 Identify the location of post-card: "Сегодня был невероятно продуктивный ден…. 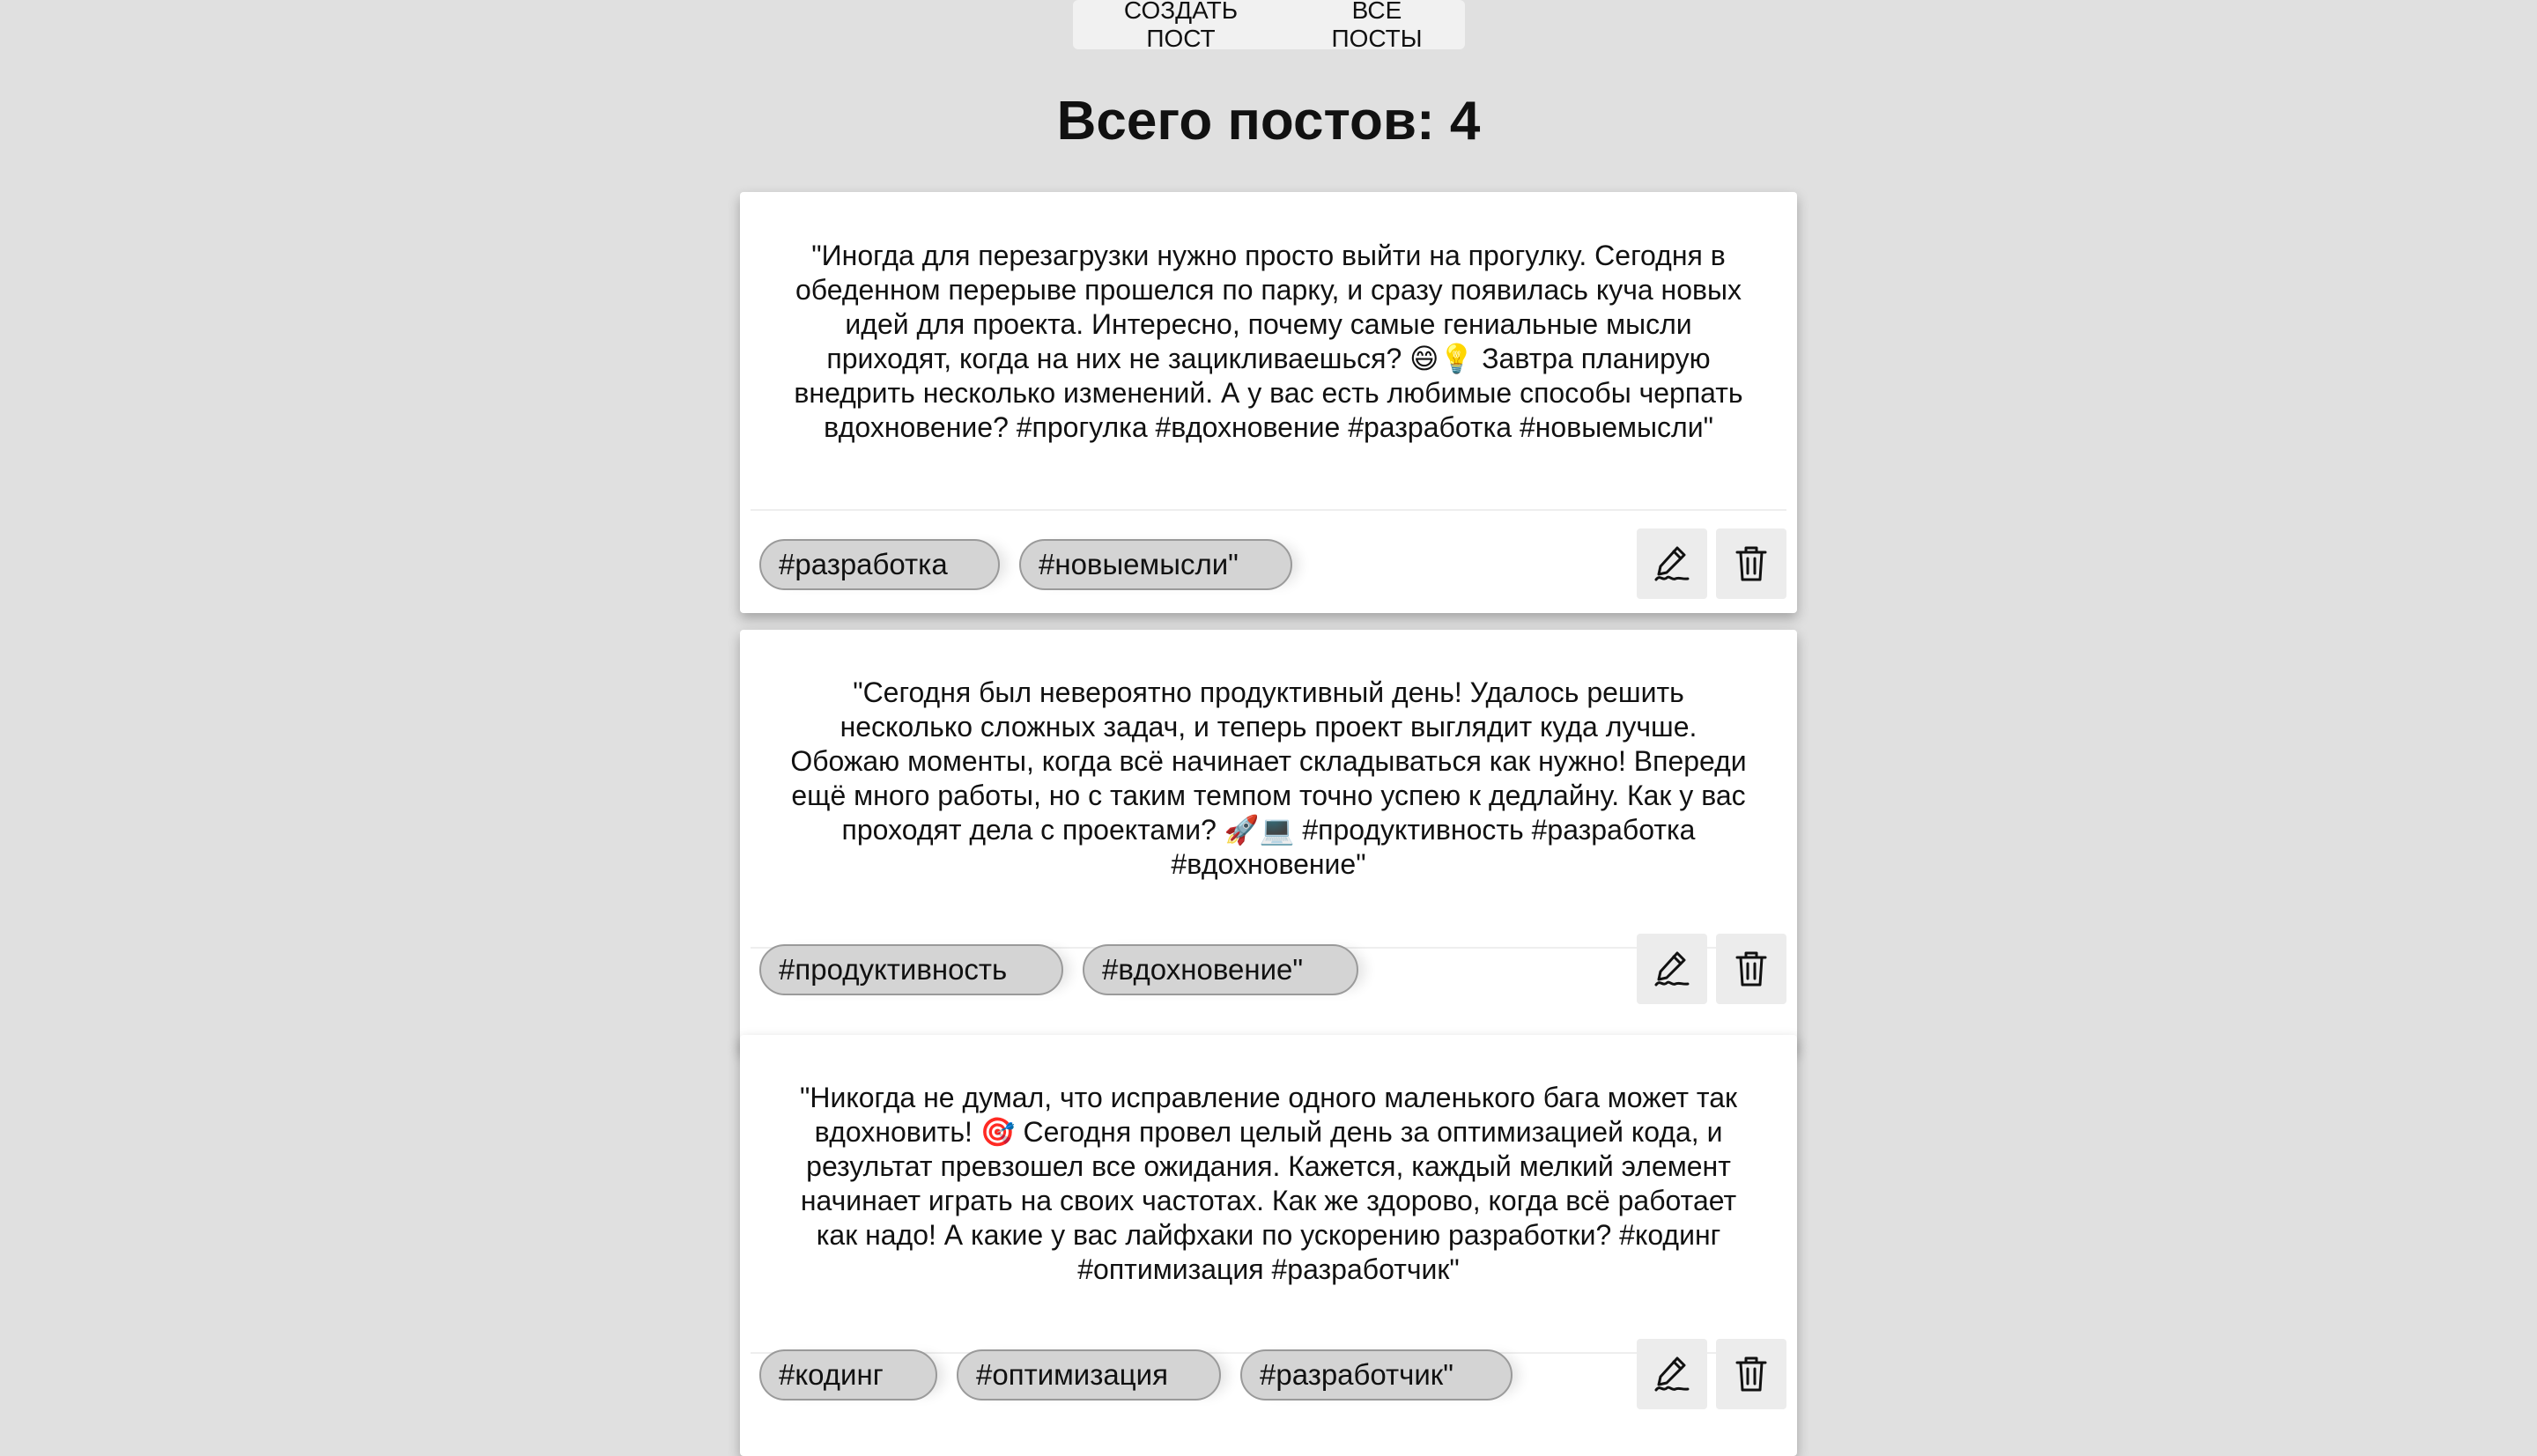
(1268, 840).